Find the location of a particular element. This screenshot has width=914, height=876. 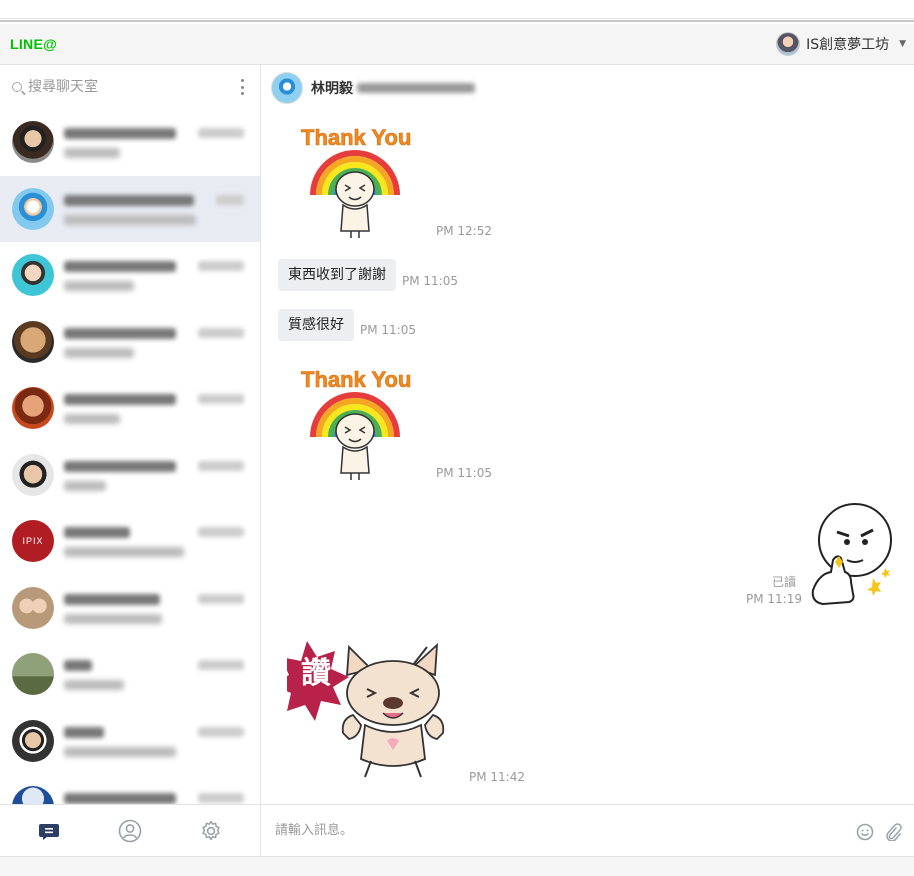

ipix-logo-text: IPIX is located at coordinates (33, 541).